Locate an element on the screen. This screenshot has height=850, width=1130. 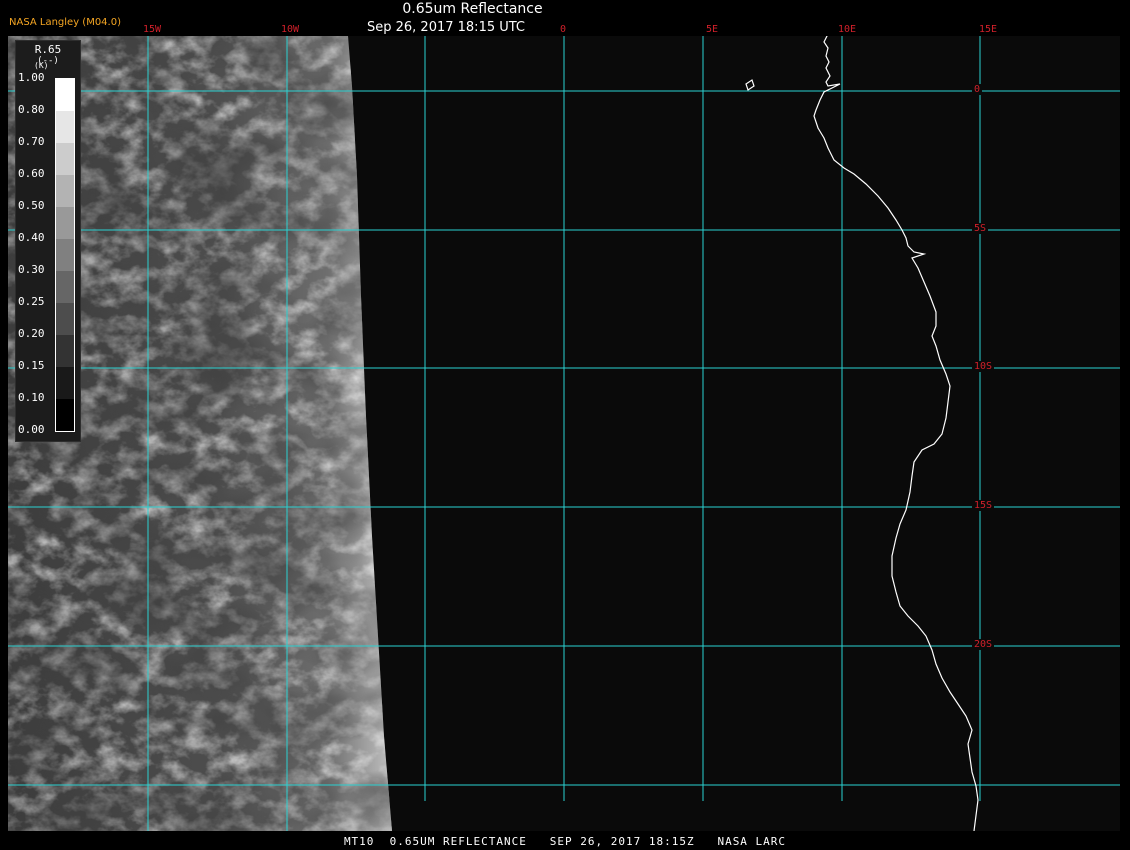
island-sao-tome is located at coordinates (750, 85).